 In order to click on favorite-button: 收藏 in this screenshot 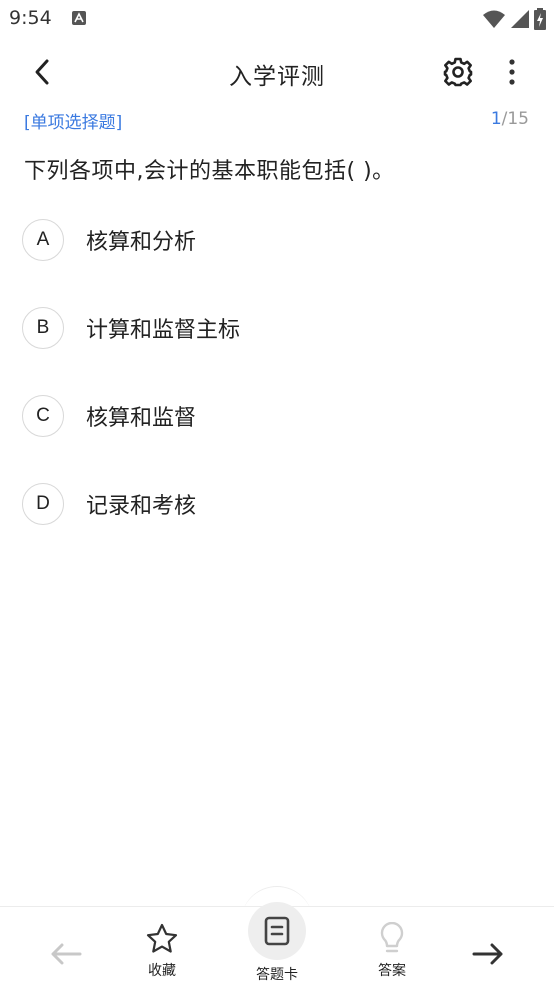, I will do `click(162, 951)`.